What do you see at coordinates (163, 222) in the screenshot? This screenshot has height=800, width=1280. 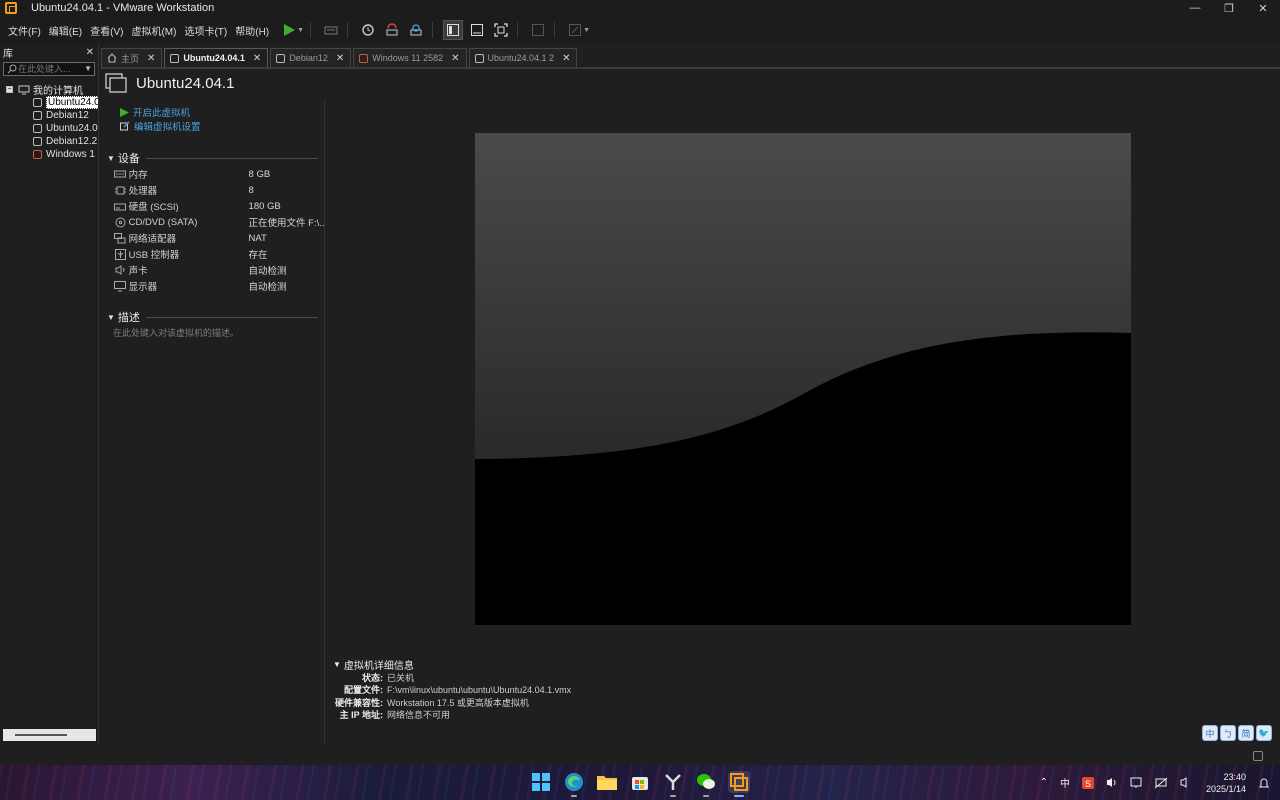 I see `device-name: CD/DVD (SATA)` at bounding box center [163, 222].